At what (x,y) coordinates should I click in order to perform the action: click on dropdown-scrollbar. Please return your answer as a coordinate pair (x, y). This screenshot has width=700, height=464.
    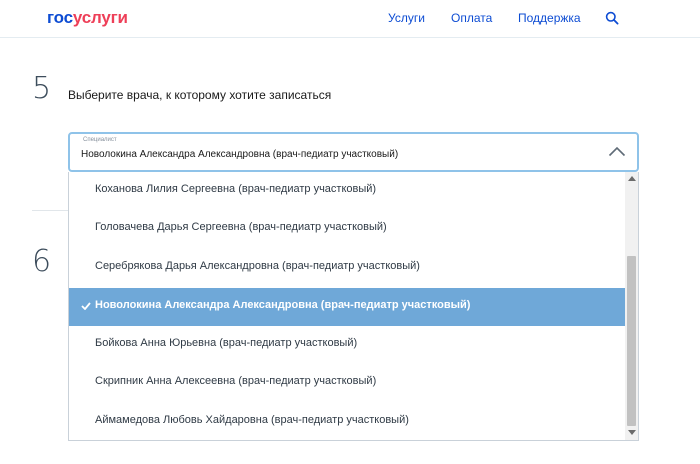
    Looking at the image, I should click on (631, 306).